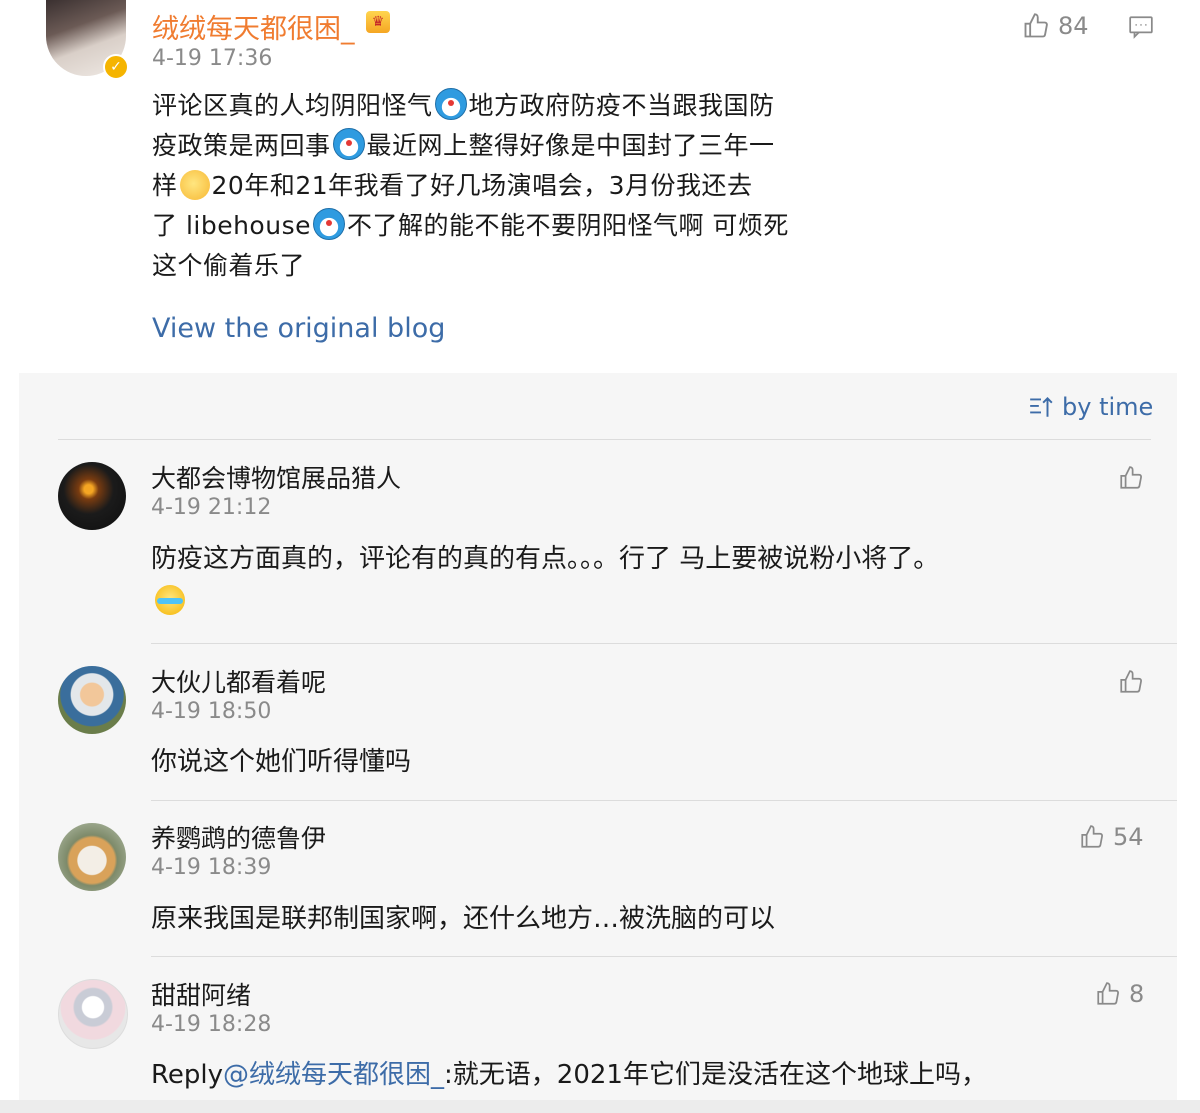 The width and height of the screenshot is (1200, 1113). What do you see at coordinates (211, 507) in the screenshot?
I see `comment-time: 4-19 21:12` at bounding box center [211, 507].